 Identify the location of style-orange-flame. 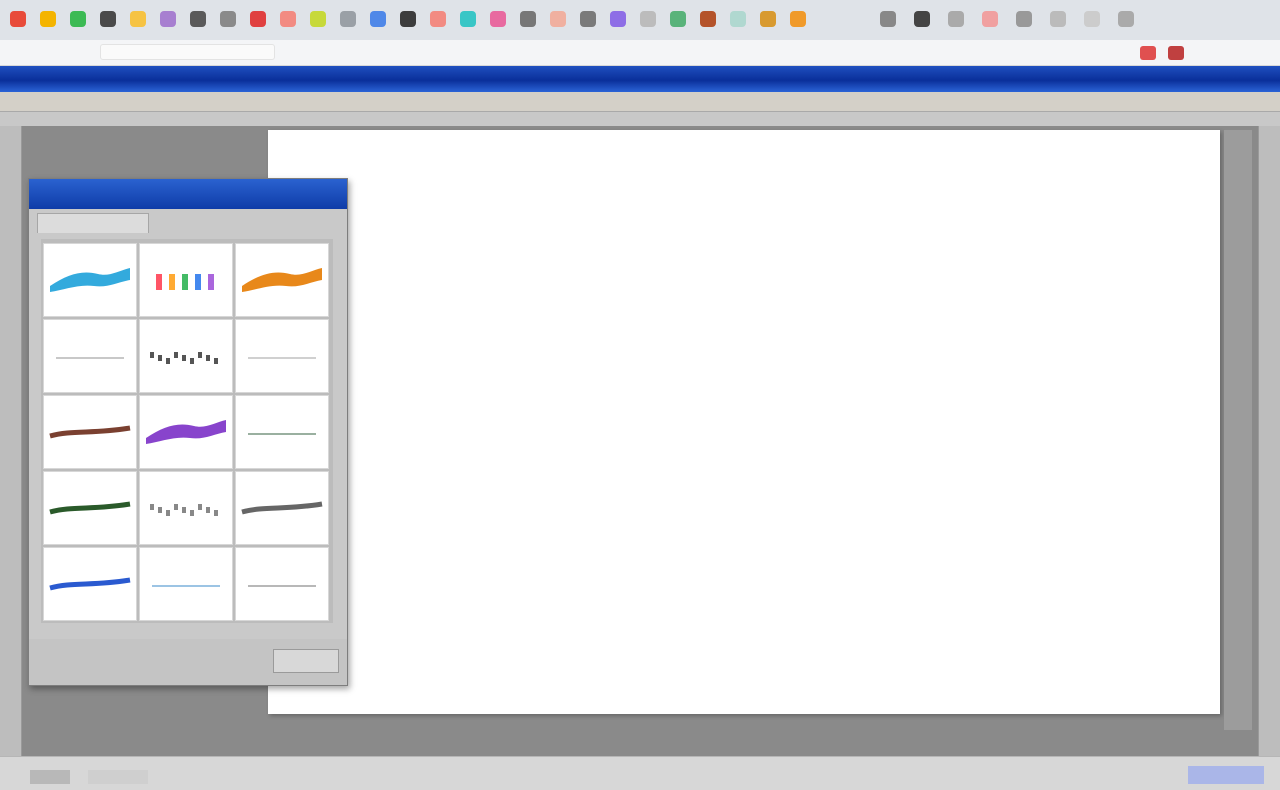
(282, 280).